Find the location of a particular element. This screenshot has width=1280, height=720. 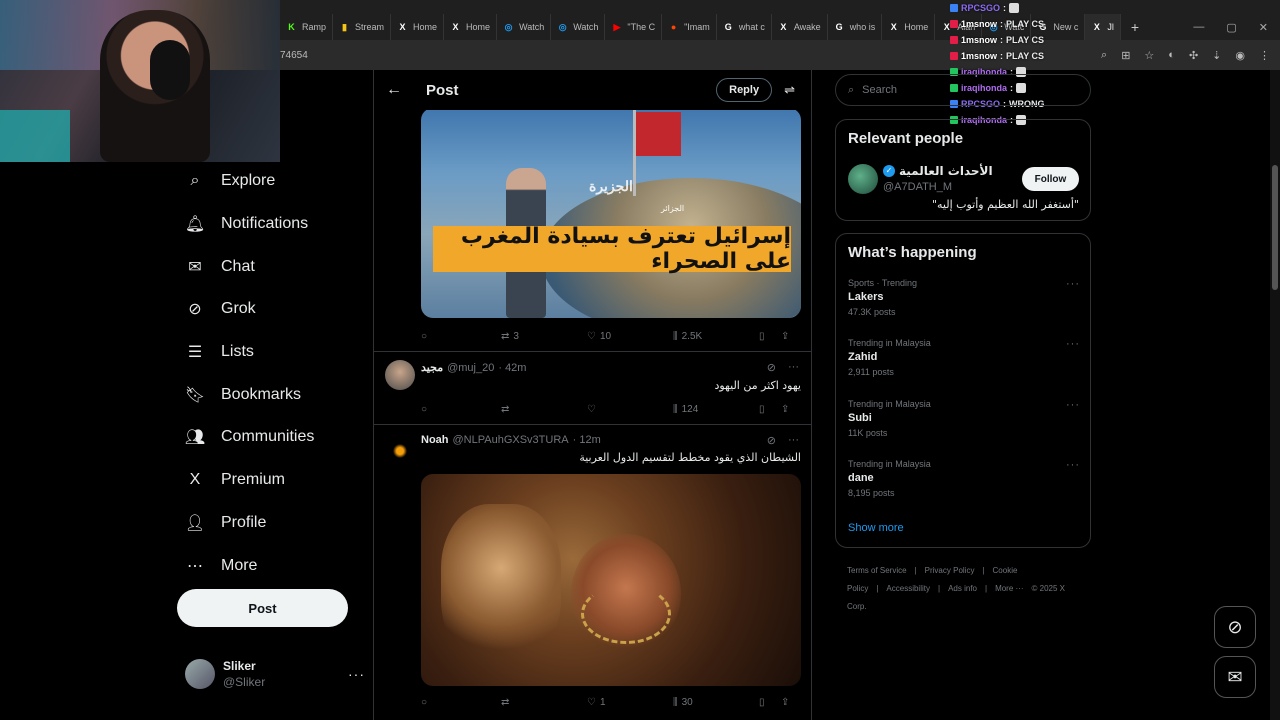

tweet-media-painting is located at coordinates (611, 580).